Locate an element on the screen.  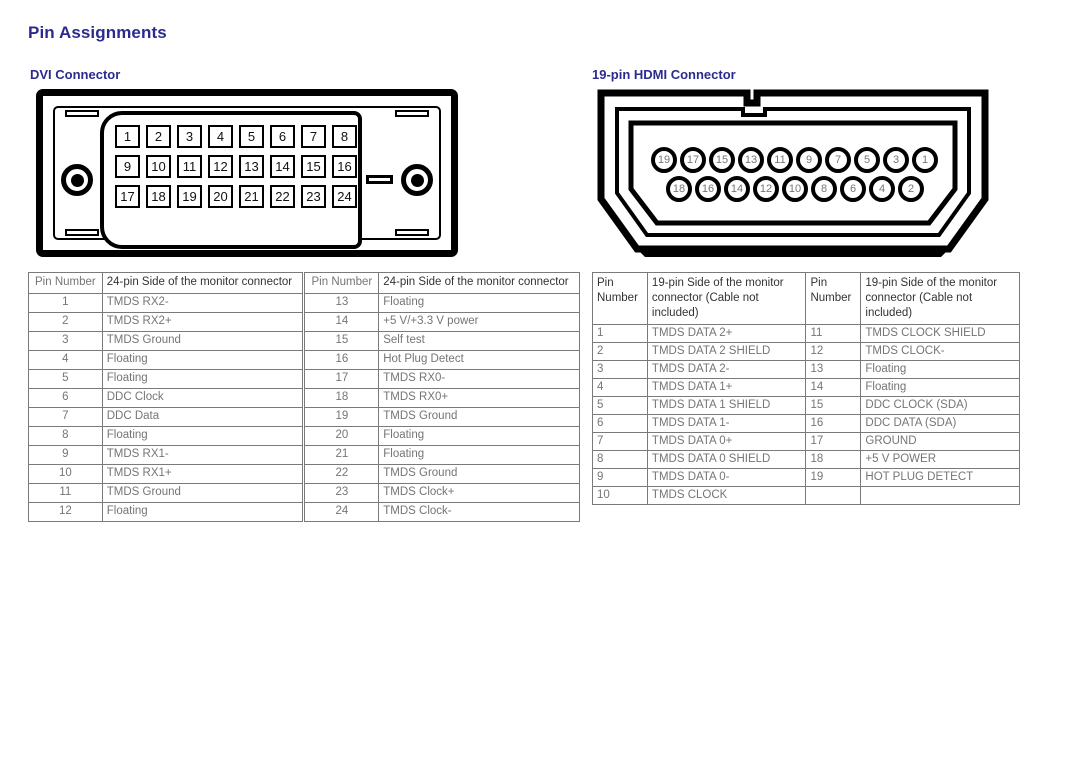
pin-description-cell: TMDS RX0- is located at coordinates (479, 379).